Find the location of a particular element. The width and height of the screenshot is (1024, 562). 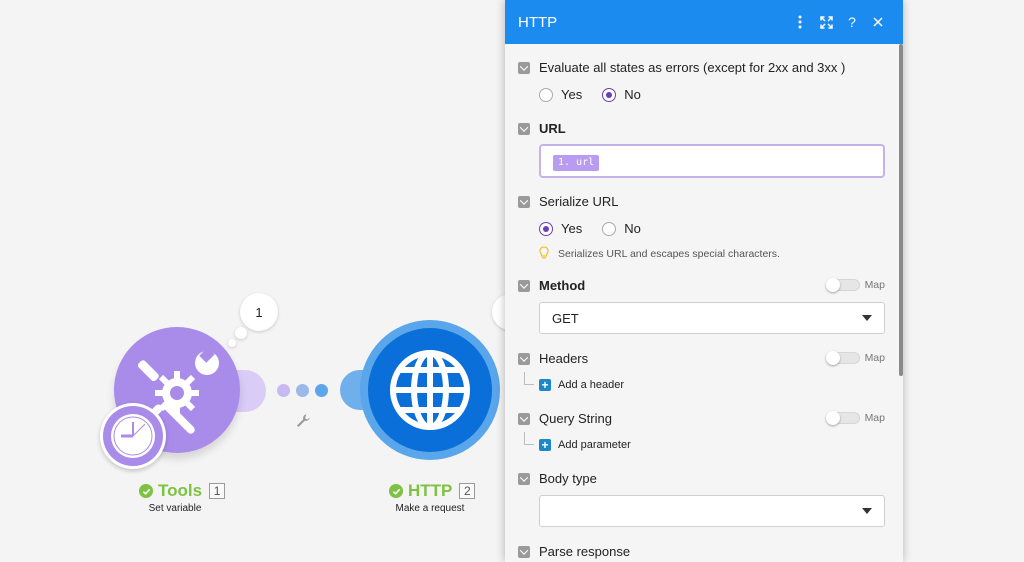

lightbulb-icon is located at coordinates (544, 254).